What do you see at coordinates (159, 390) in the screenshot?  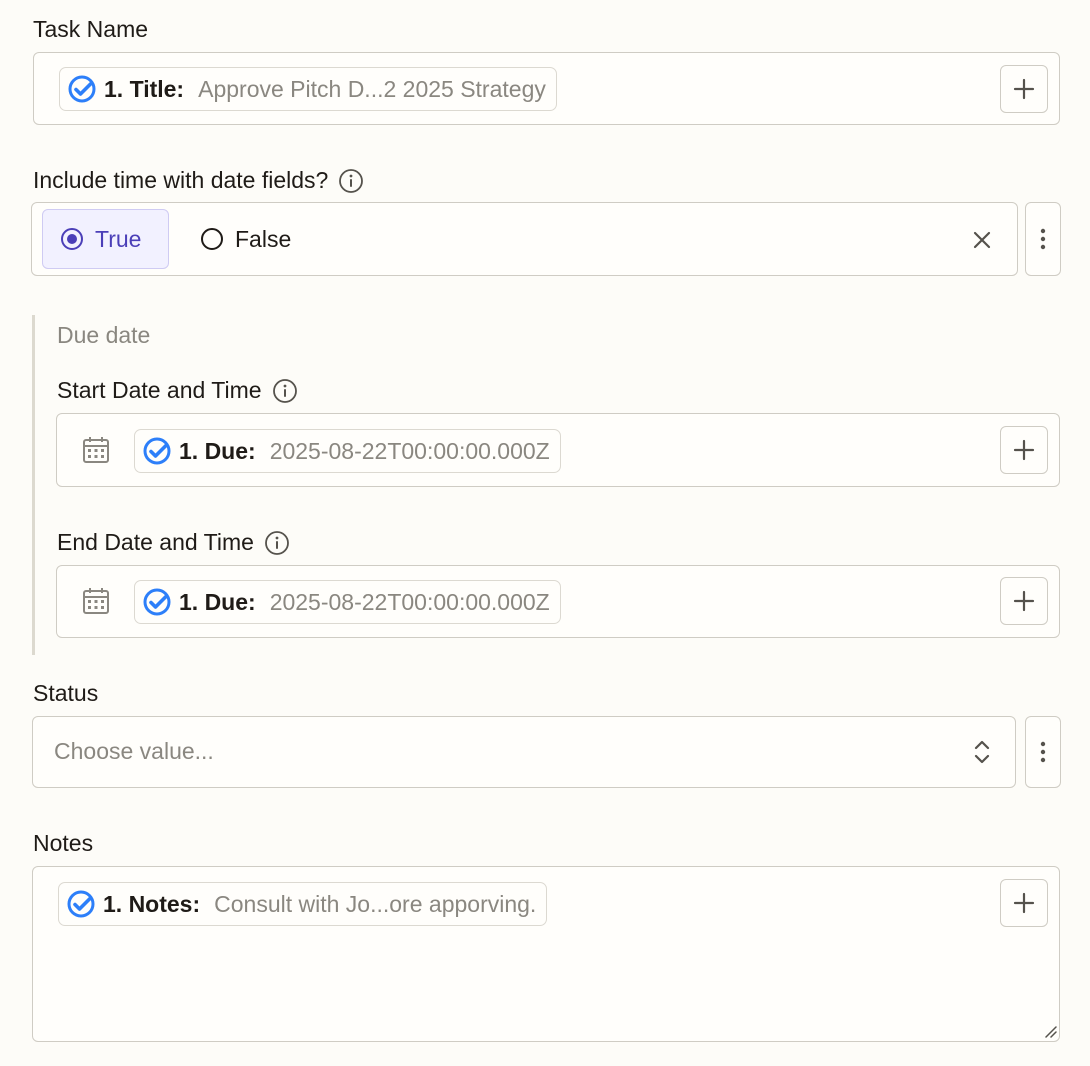 I see `start-date-label-text: Start Date and Time` at bounding box center [159, 390].